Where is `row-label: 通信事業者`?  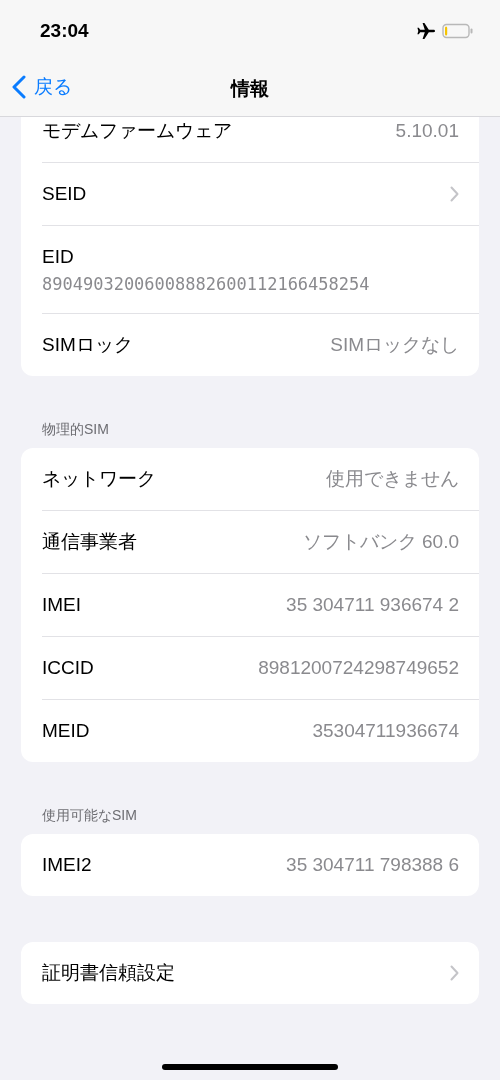 row-label: 通信事業者 is located at coordinates (89, 542).